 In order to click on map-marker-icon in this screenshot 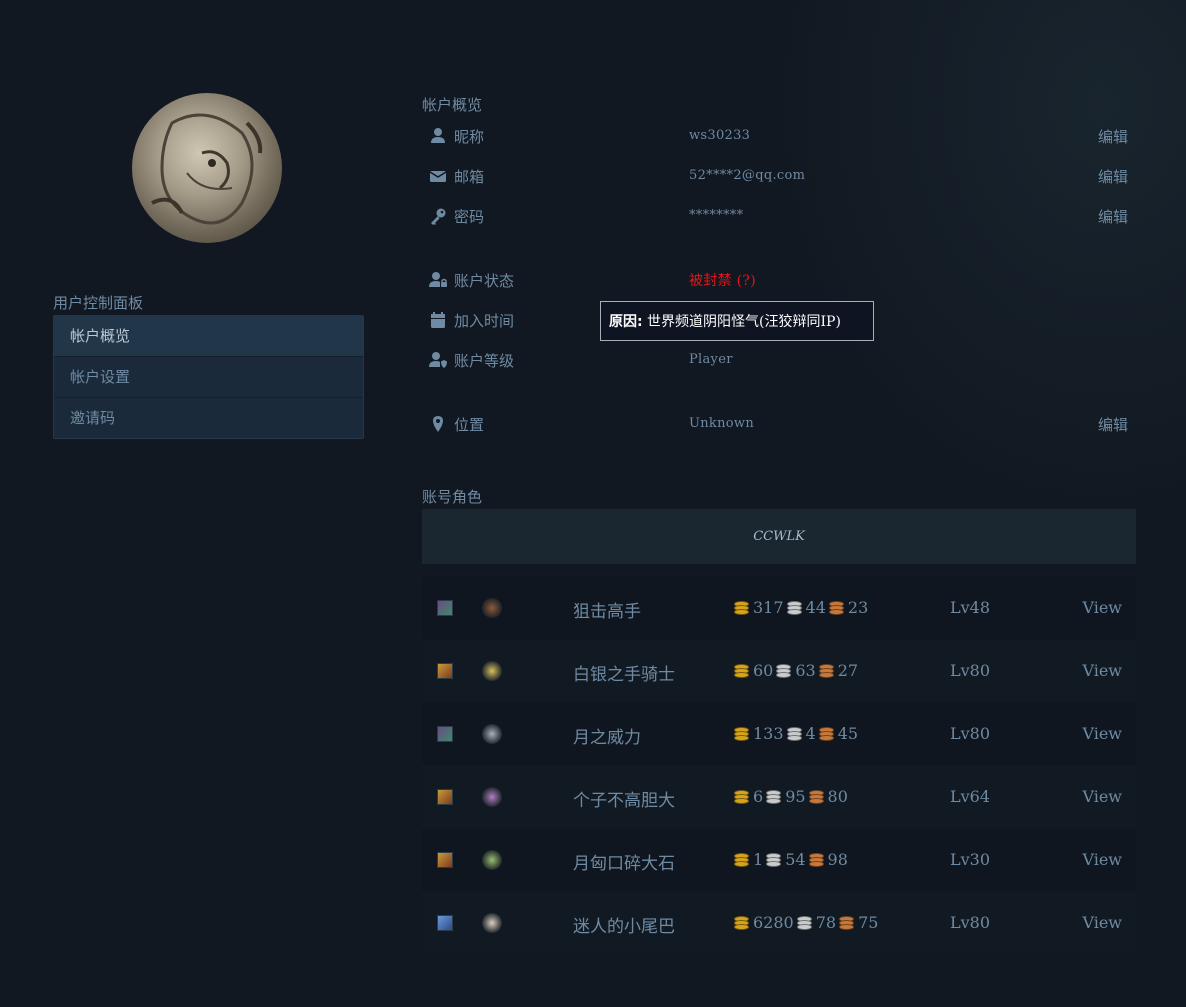, I will do `click(438, 424)`.